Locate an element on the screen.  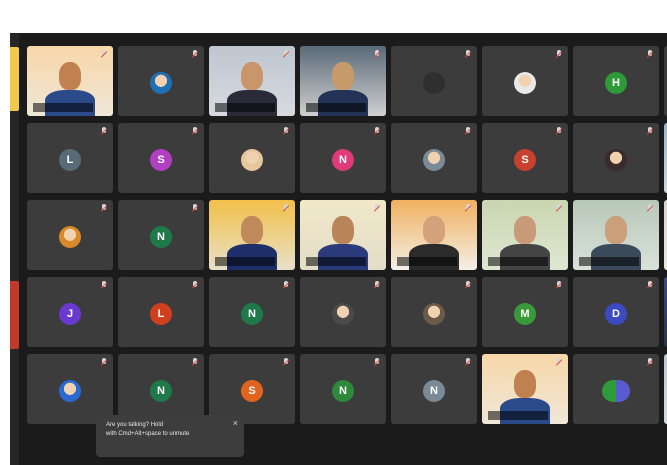
tooltip-line-2: with Cmd+Alt+space to unmute is located at coordinates (148, 434).